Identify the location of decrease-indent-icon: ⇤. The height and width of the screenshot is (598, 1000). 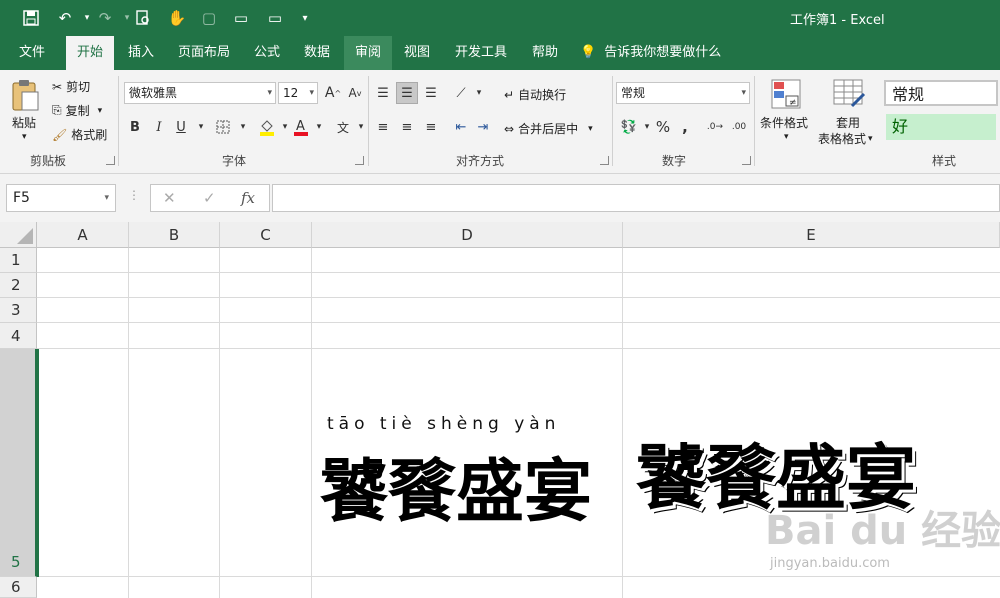
(461, 127).